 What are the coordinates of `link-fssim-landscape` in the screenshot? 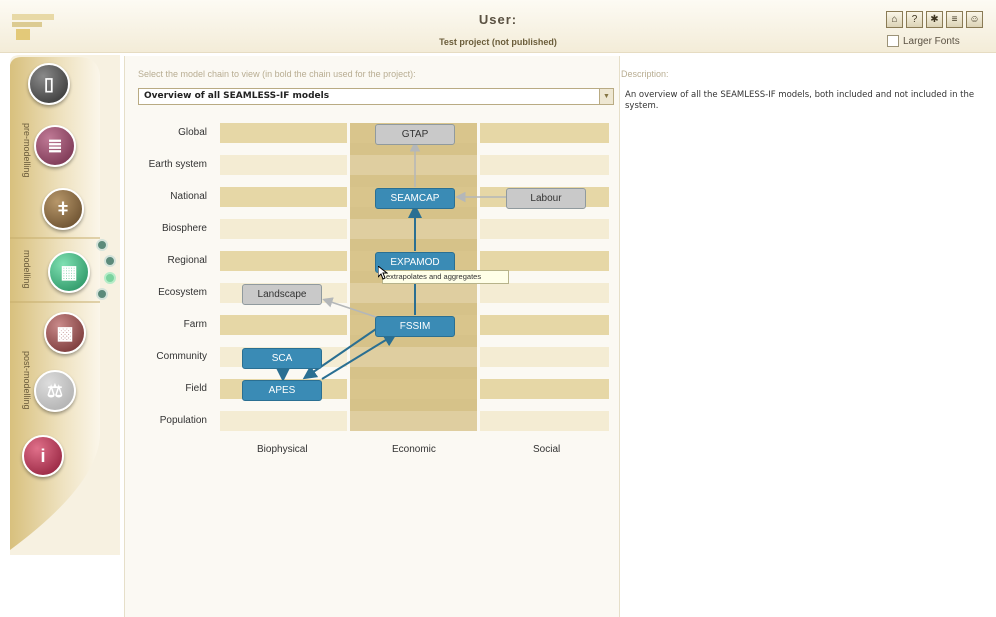 It's located at (349, 307).